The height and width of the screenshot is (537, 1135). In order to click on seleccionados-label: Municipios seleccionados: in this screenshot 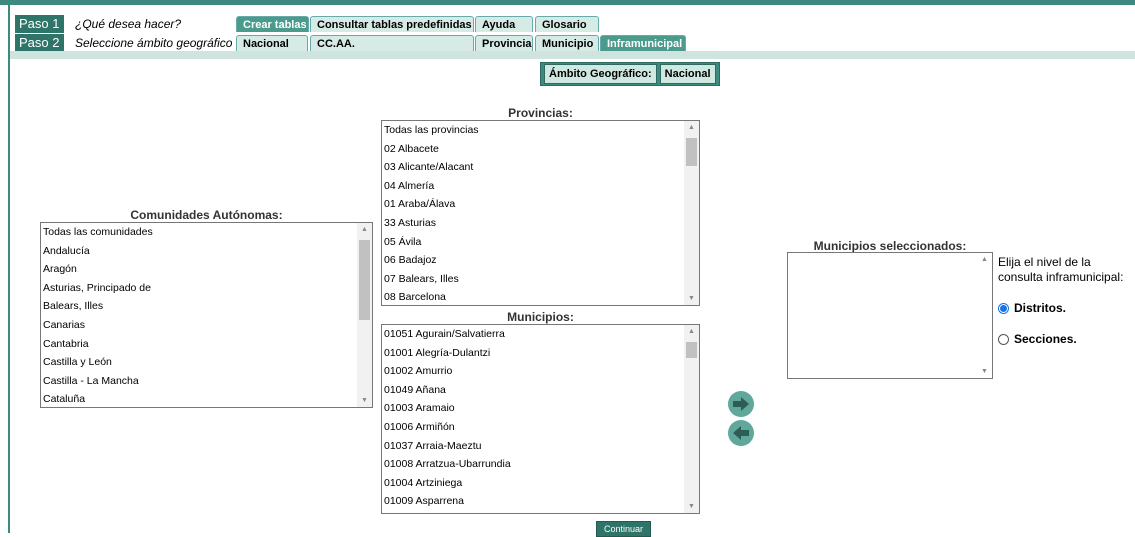, I will do `click(890, 246)`.